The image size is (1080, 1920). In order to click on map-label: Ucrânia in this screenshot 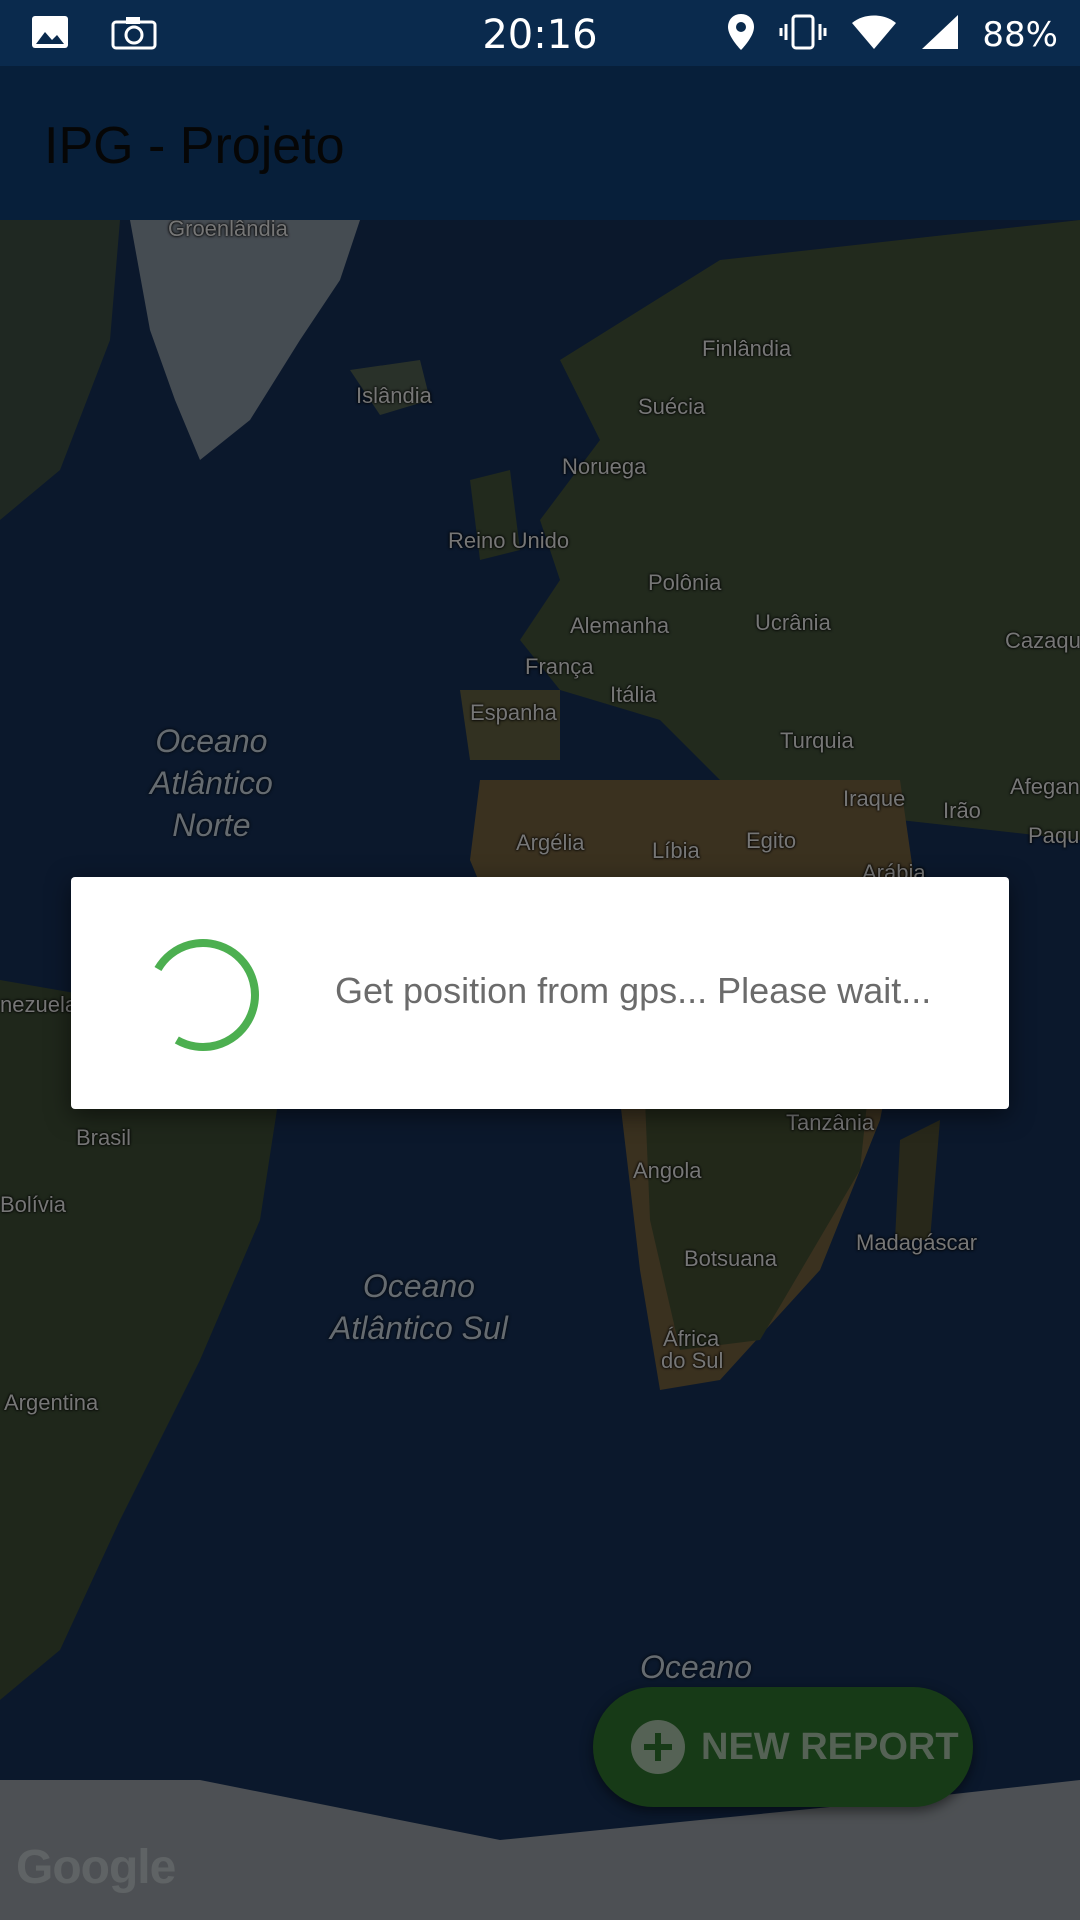, I will do `click(793, 622)`.